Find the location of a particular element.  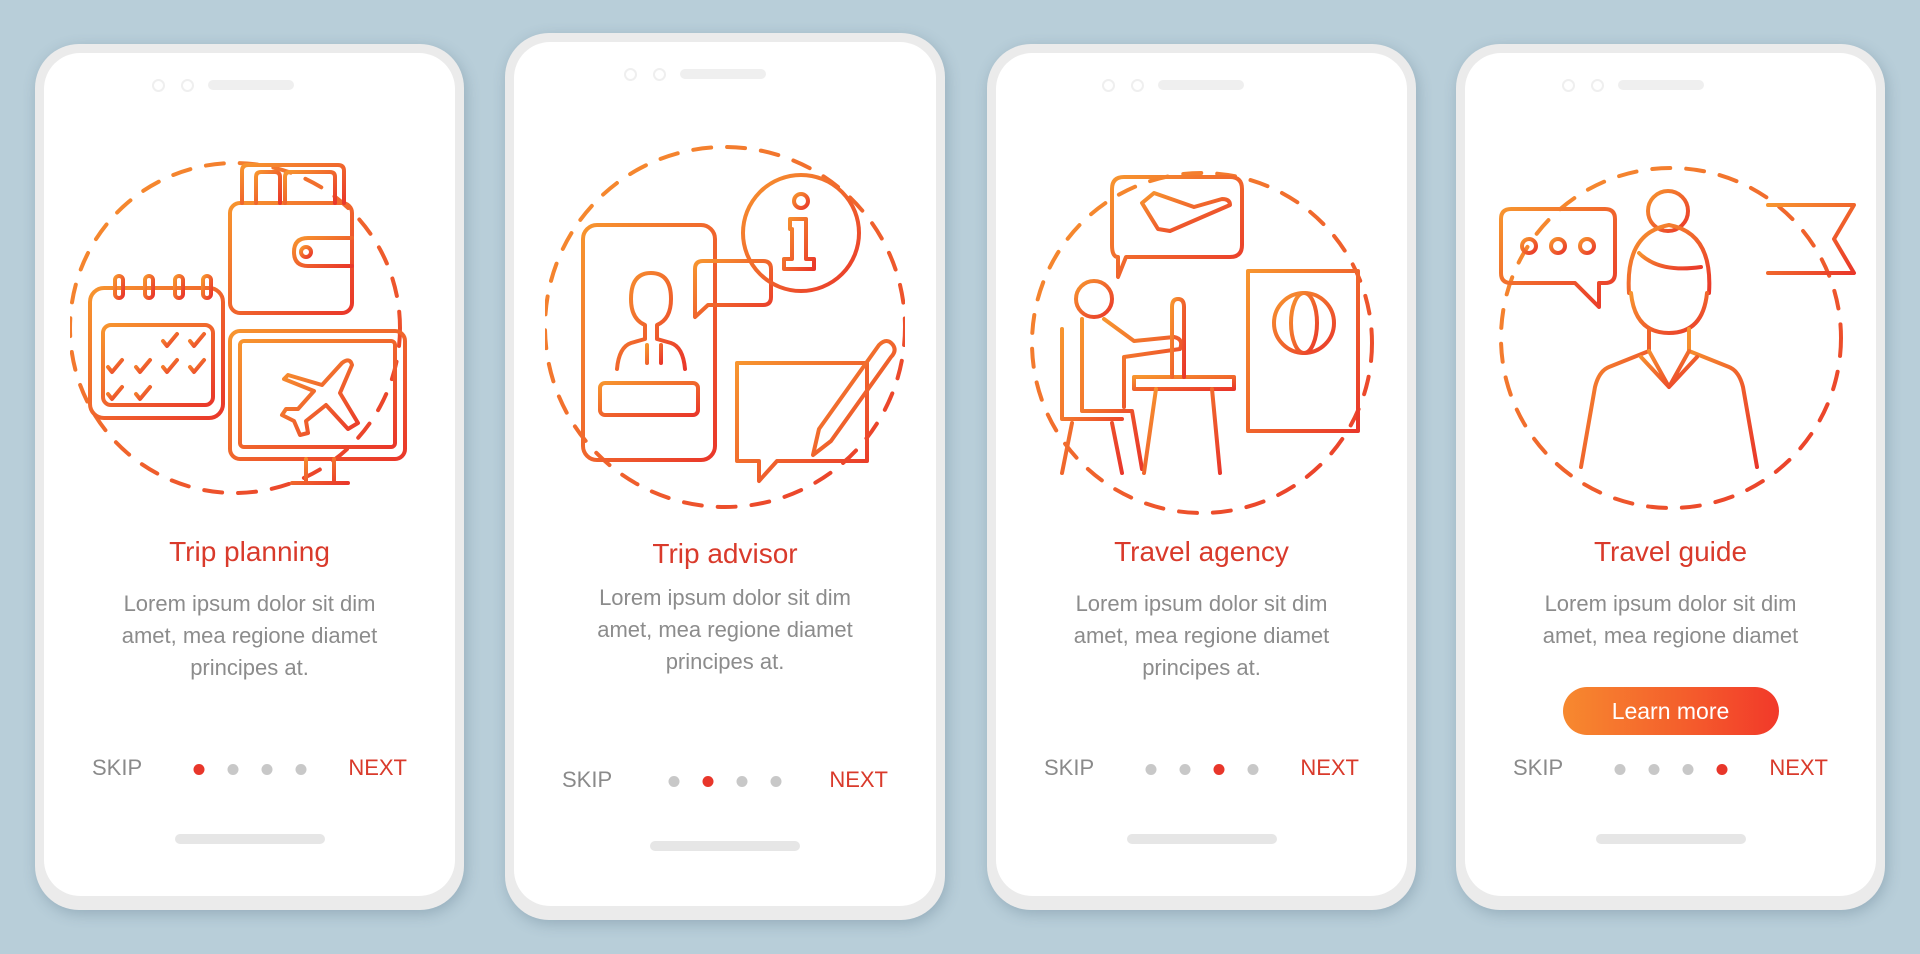

wallet-icon is located at coordinates (290, 239).